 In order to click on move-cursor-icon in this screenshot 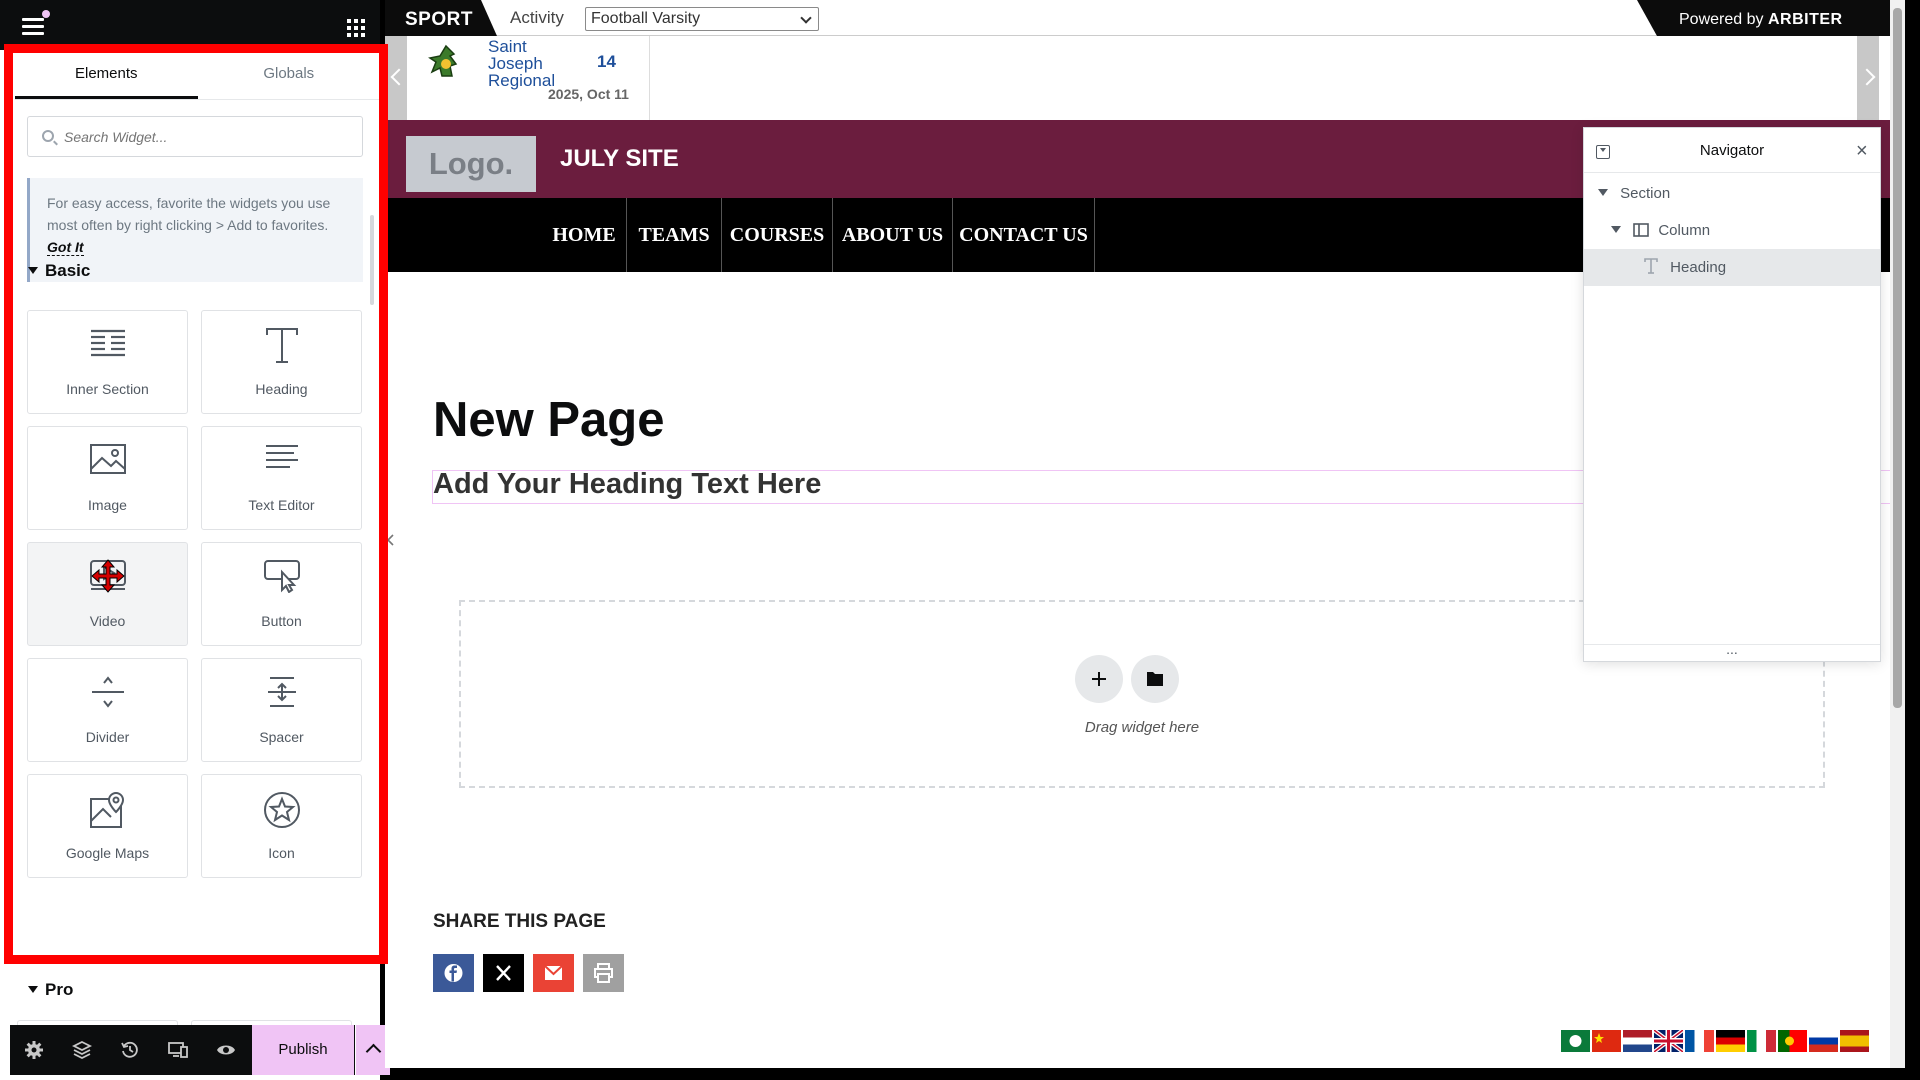, I will do `click(107, 576)`.